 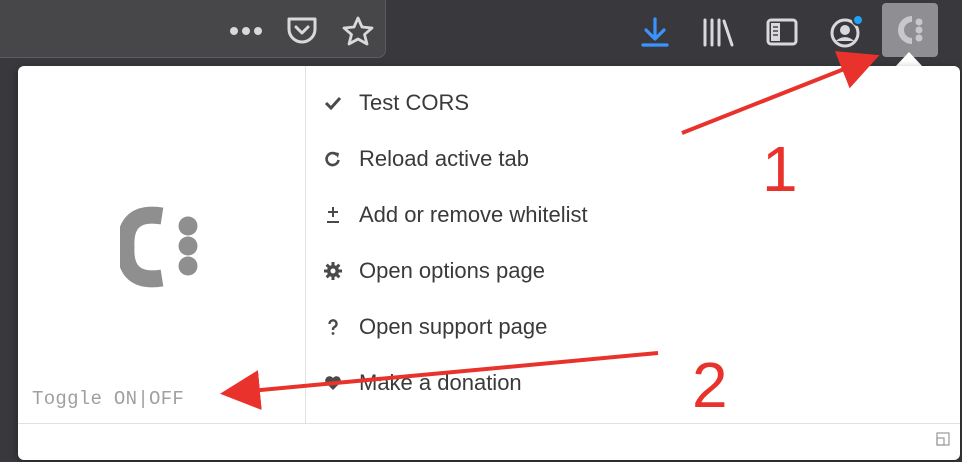 What do you see at coordinates (157, 247) in the screenshot?
I see `cors-logo-icon` at bounding box center [157, 247].